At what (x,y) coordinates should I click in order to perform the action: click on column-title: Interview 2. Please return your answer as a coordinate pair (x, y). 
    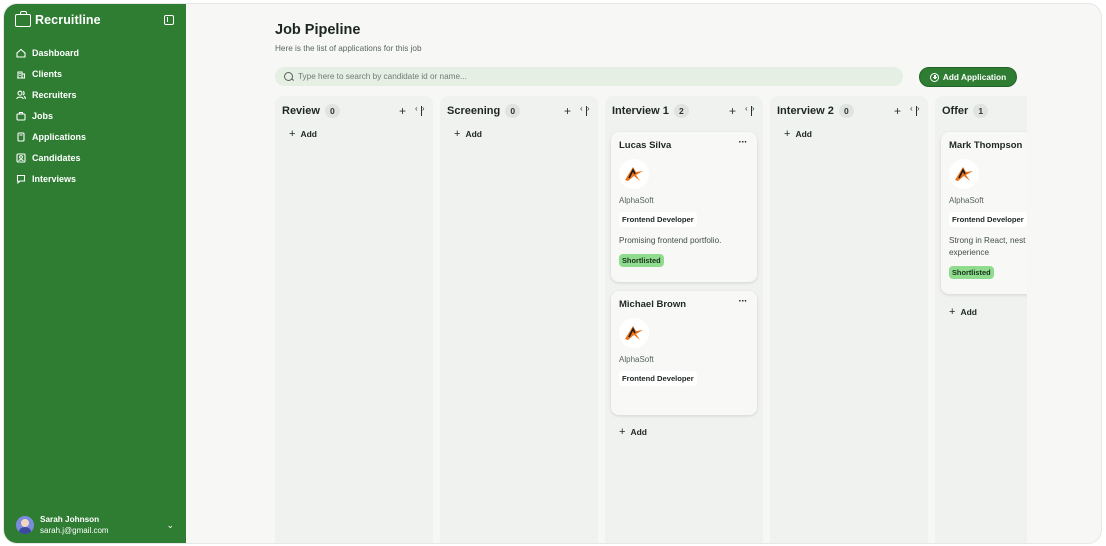
    Looking at the image, I should click on (805, 111).